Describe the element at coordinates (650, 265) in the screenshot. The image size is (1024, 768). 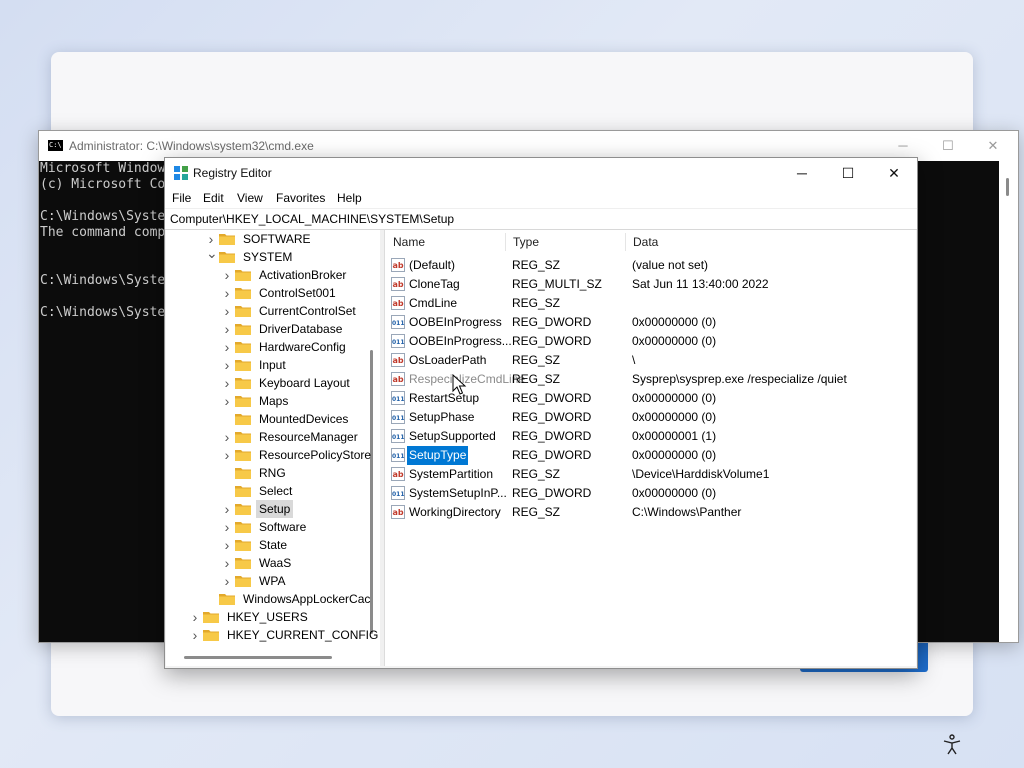
I see `value-row: ab (Default) REG_SZ (value not set)` at that location.